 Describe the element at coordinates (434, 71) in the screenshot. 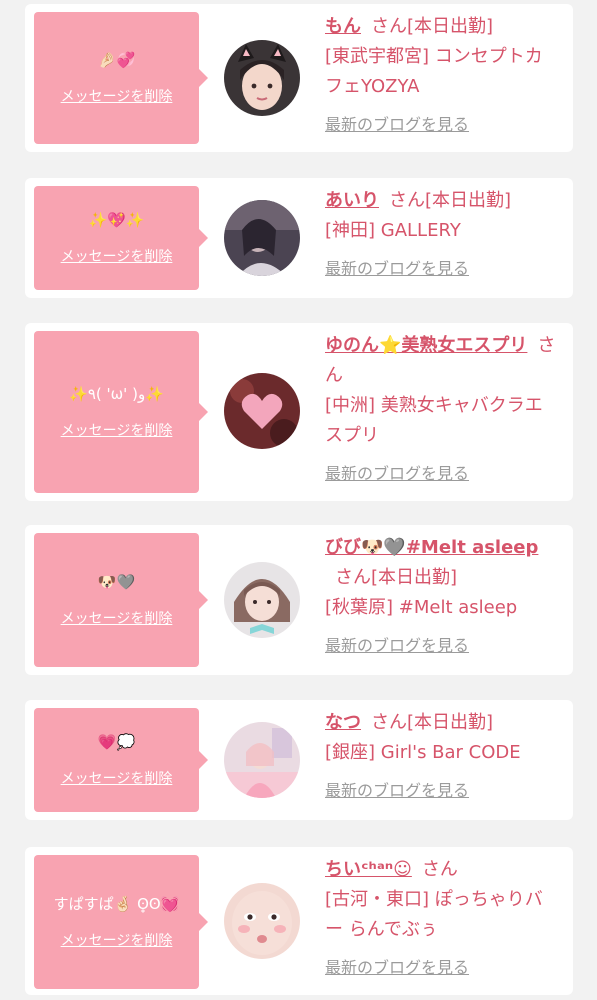

I see `shop-name: [東武宇都宮] コンセプトカフェYOZYA` at that location.